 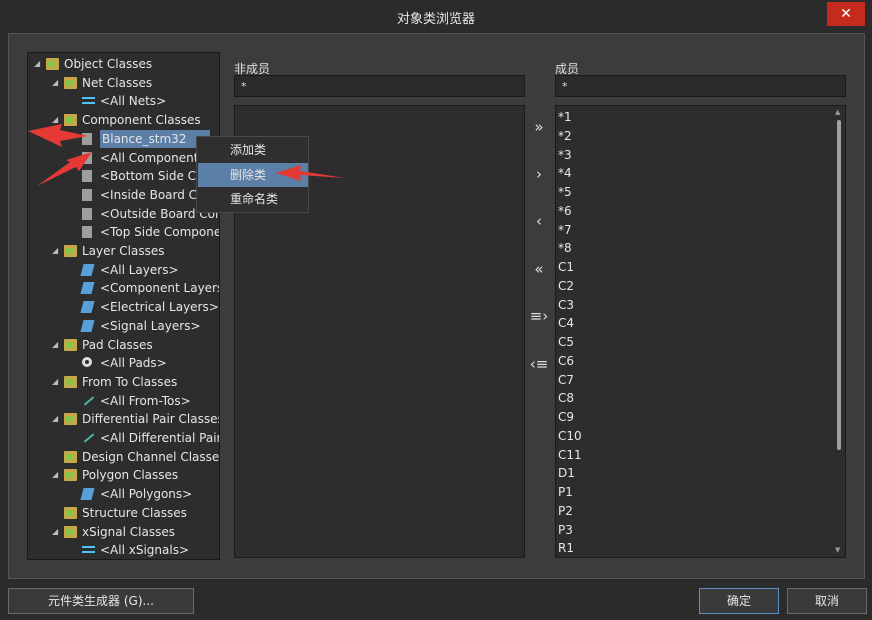 I want to click on arrow-to-all-components-icon, so click(x=64, y=169).